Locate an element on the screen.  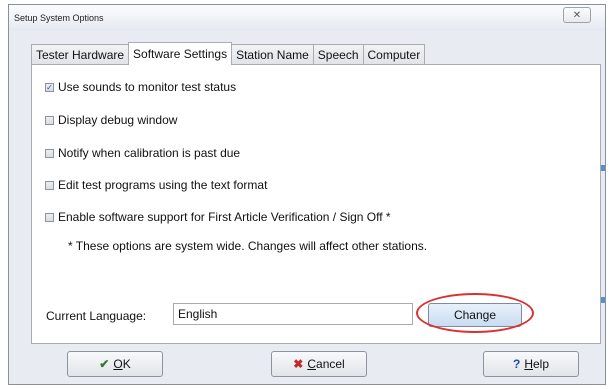
tab-label: Software Settings is located at coordinates (180, 54).